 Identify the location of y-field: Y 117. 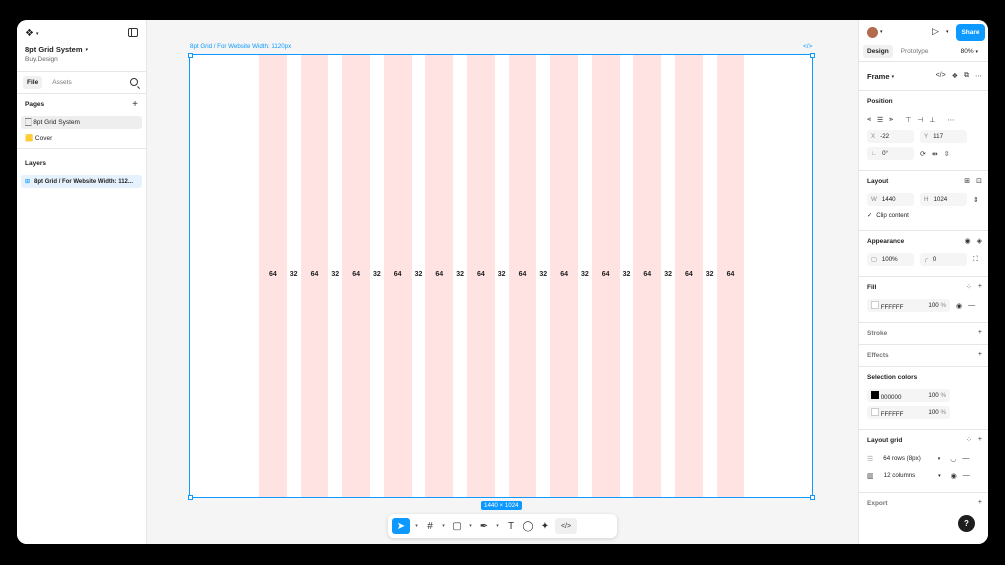
(943, 136).